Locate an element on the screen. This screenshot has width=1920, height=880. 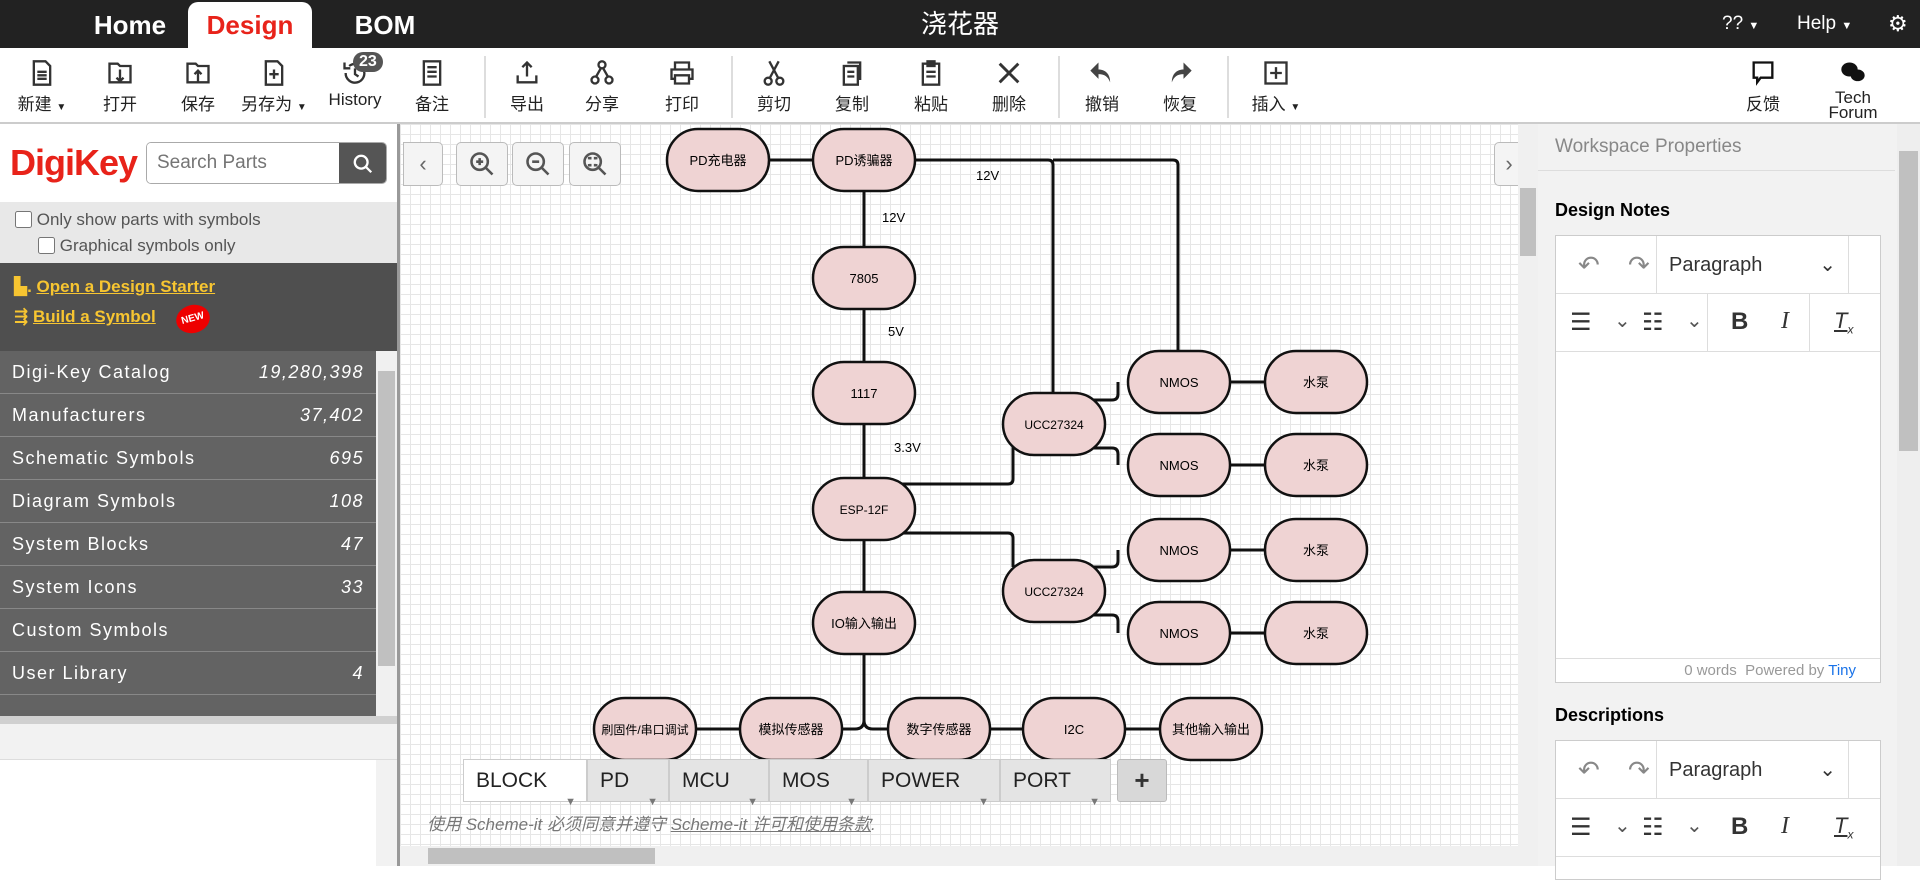
copy-button: 复制 is located at coordinates (852, 85).